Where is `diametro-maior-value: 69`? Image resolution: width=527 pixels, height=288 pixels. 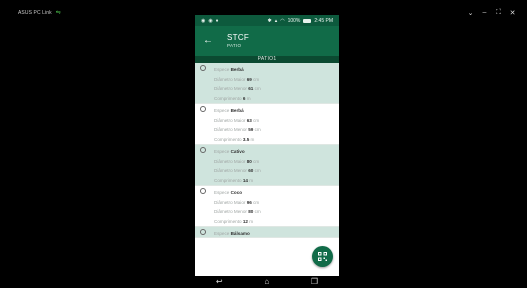
diametro-maior-value: 69 is located at coordinates (249, 79).